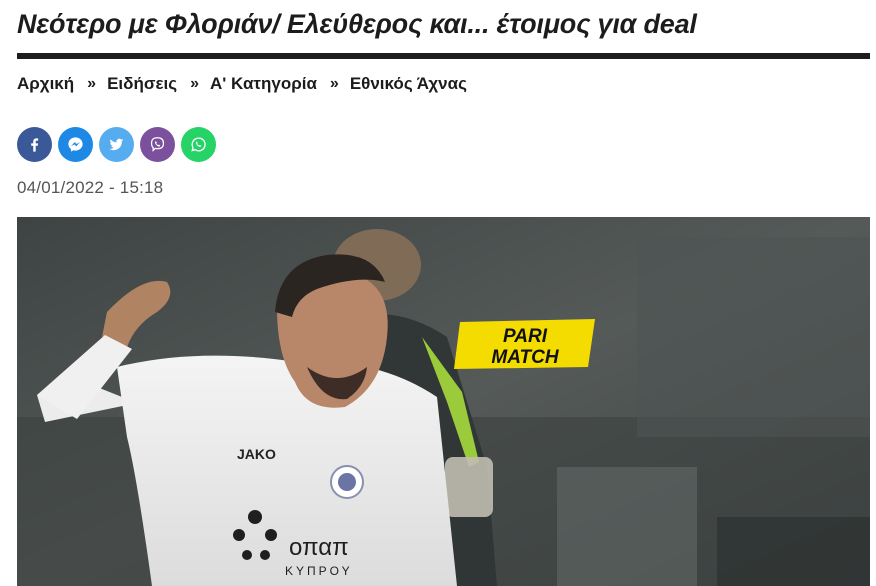 This screenshot has width=876, height=586. I want to click on facebook-icon, so click(35, 145).